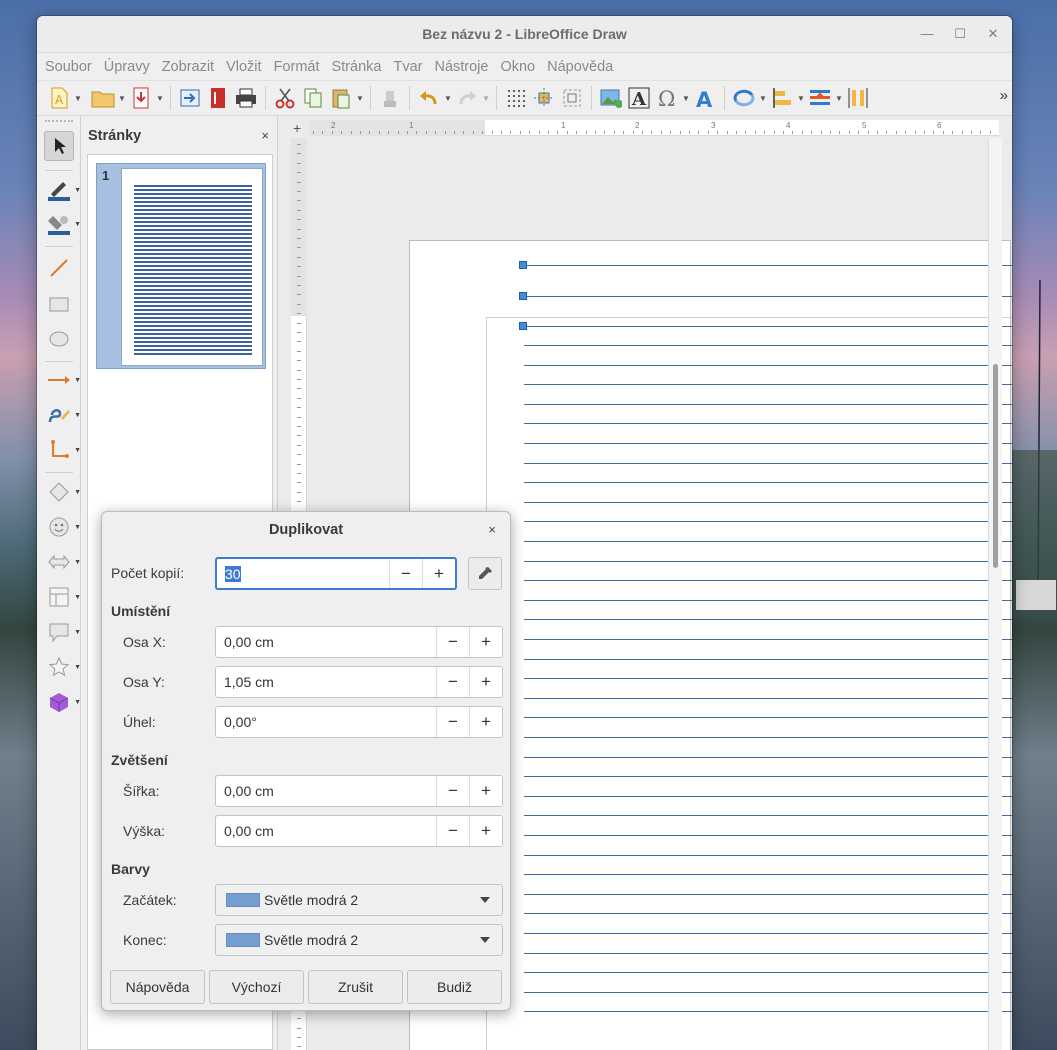 The image size is (1057, 1050). What do you see at coordinates (359, 940) in the screenshot?
I see `end-color-dropdown: Světle modrá 2` at bounding box center [359, 940].